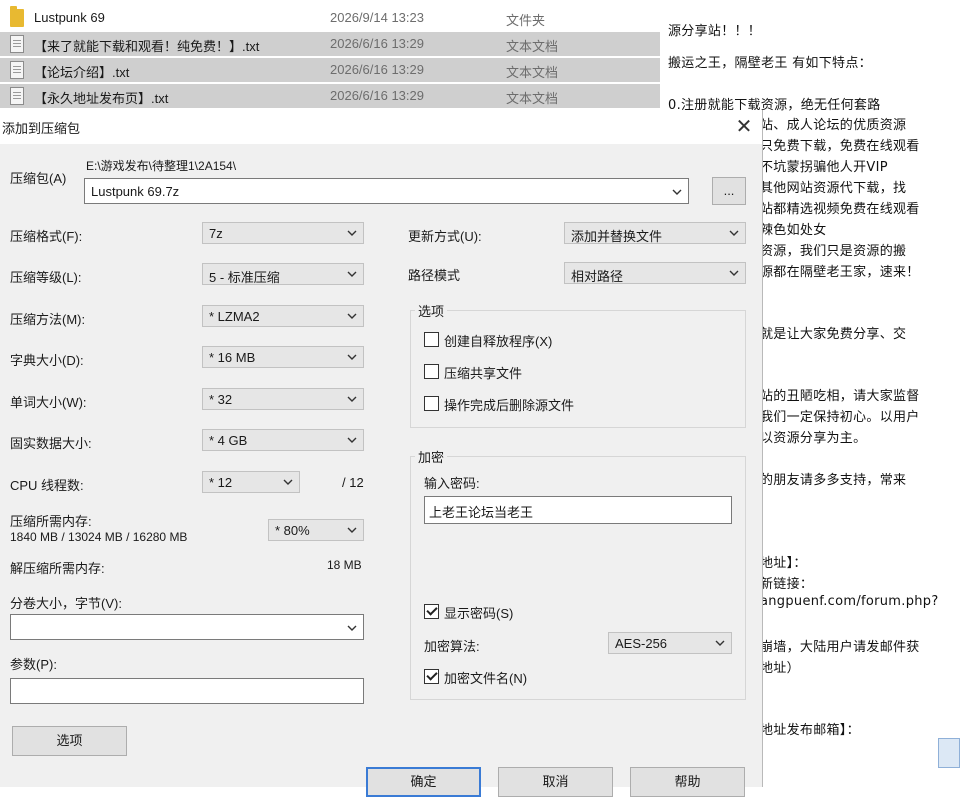 This screenshot has height=797, width=960. I want to click on cpu-value: * 12, so click(221, 482).